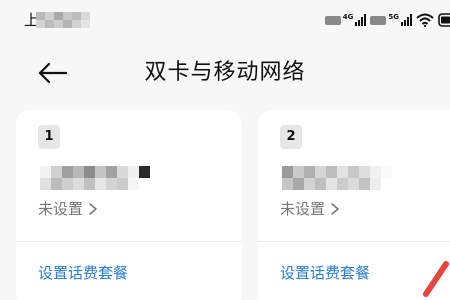 Image resolution: width=450 pixels, height=300 pixels. What do you see at coordinates (225, 72) in the screenshot?
I see `page-title: 双卡与移动网络` at bounding box center [225, 72].